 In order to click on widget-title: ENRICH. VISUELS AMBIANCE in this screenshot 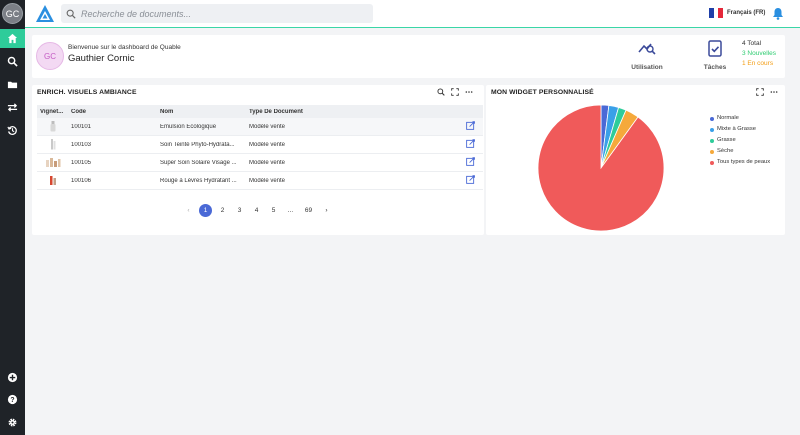, I will do `click(87, 92)`.